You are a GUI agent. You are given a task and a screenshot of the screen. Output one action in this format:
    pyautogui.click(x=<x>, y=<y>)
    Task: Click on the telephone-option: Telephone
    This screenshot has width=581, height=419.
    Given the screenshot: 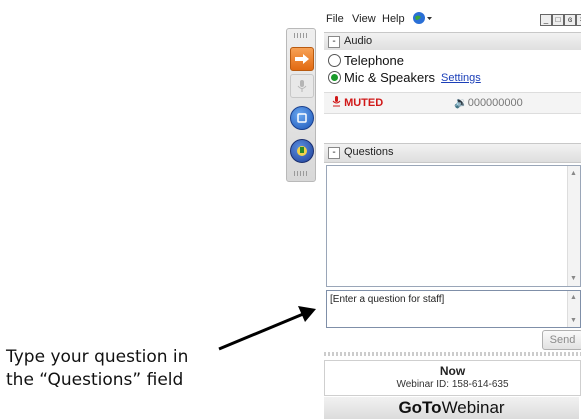 What is the action you would take?
    pyautogui.click(x=366, y=60)
    